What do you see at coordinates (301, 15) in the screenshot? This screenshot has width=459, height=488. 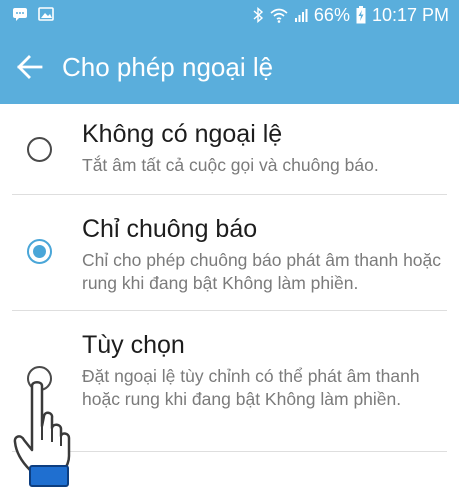 I see `signal-icon` at bounding box center [301, 15].